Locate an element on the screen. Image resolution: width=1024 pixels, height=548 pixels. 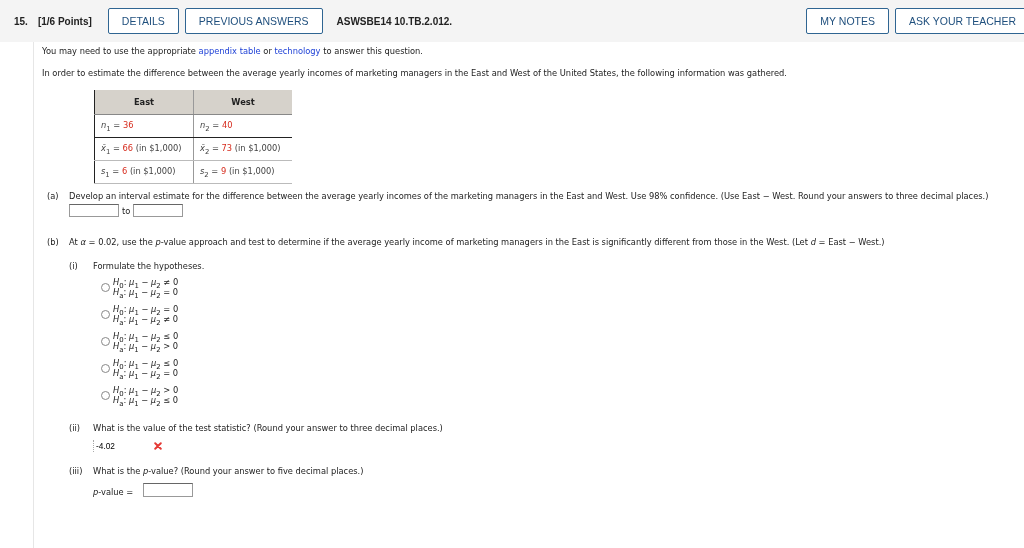
part-label: (b) is located at coordinates (53, 243).